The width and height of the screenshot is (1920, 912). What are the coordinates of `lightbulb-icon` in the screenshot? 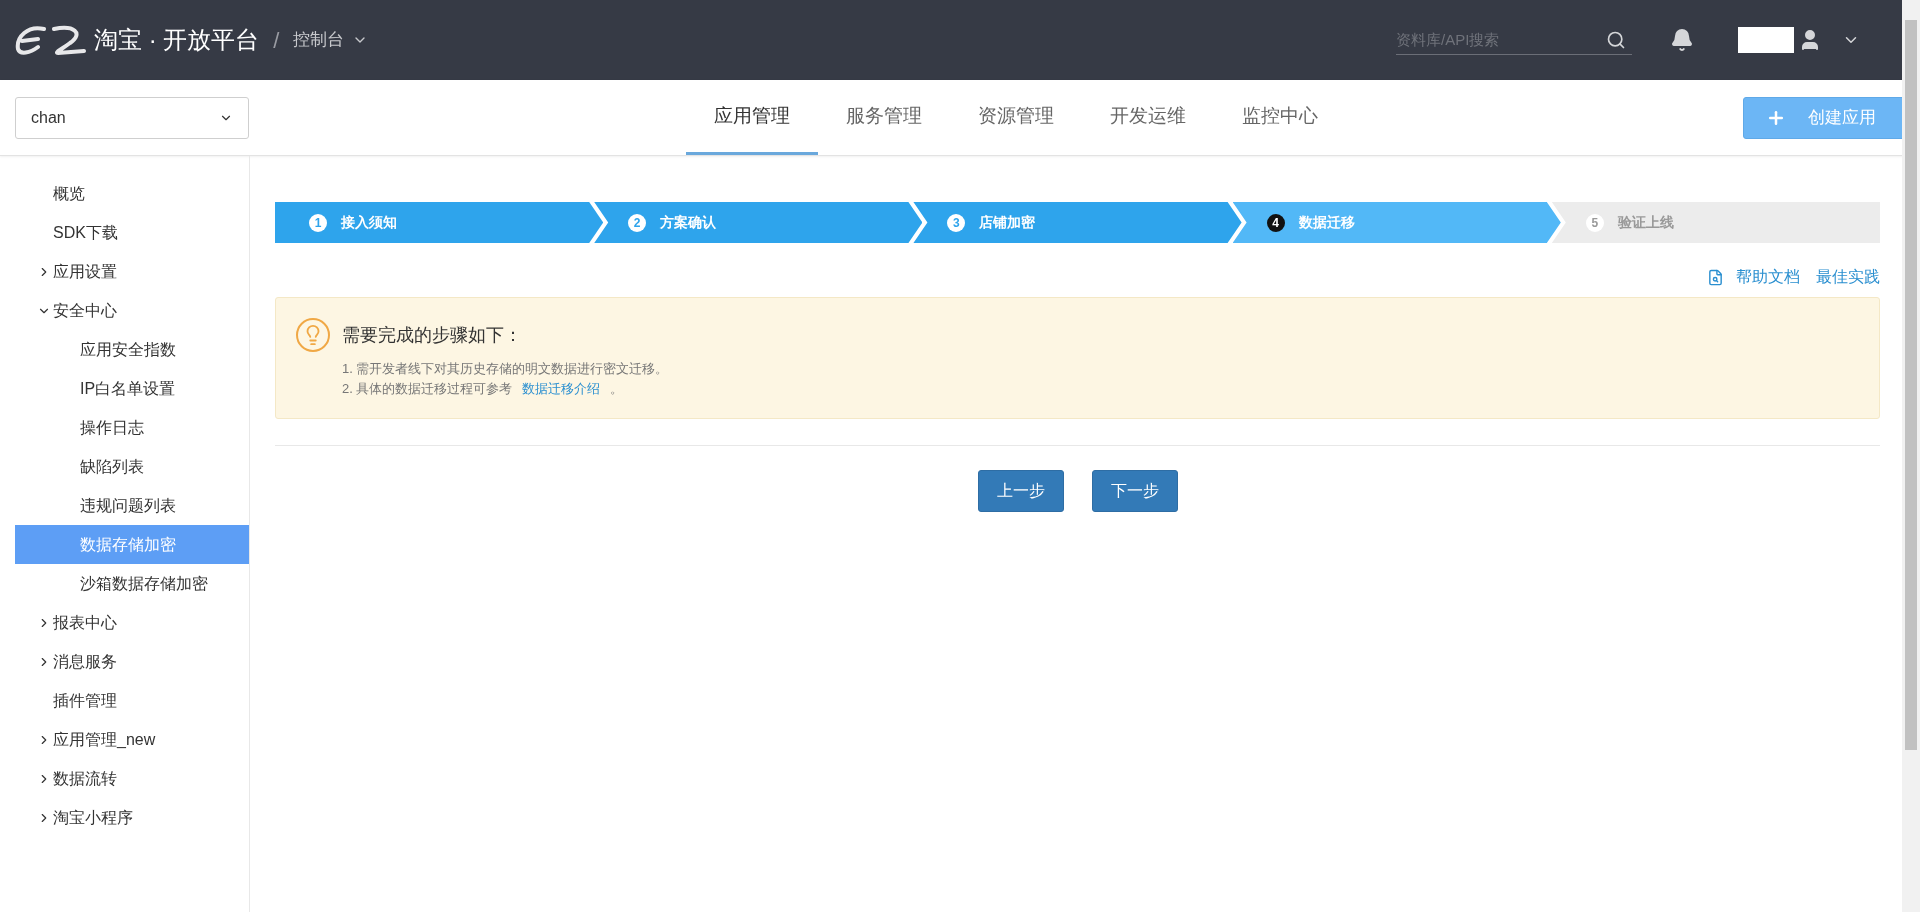 It's located at (313, 335).